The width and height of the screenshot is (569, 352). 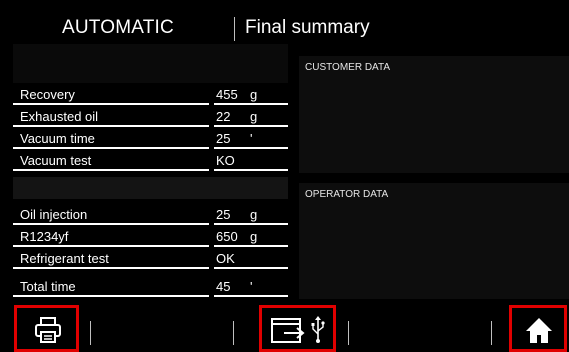 I want to click on summary-row-recovery: Recovery 455 g, so click(x=150, y=94).